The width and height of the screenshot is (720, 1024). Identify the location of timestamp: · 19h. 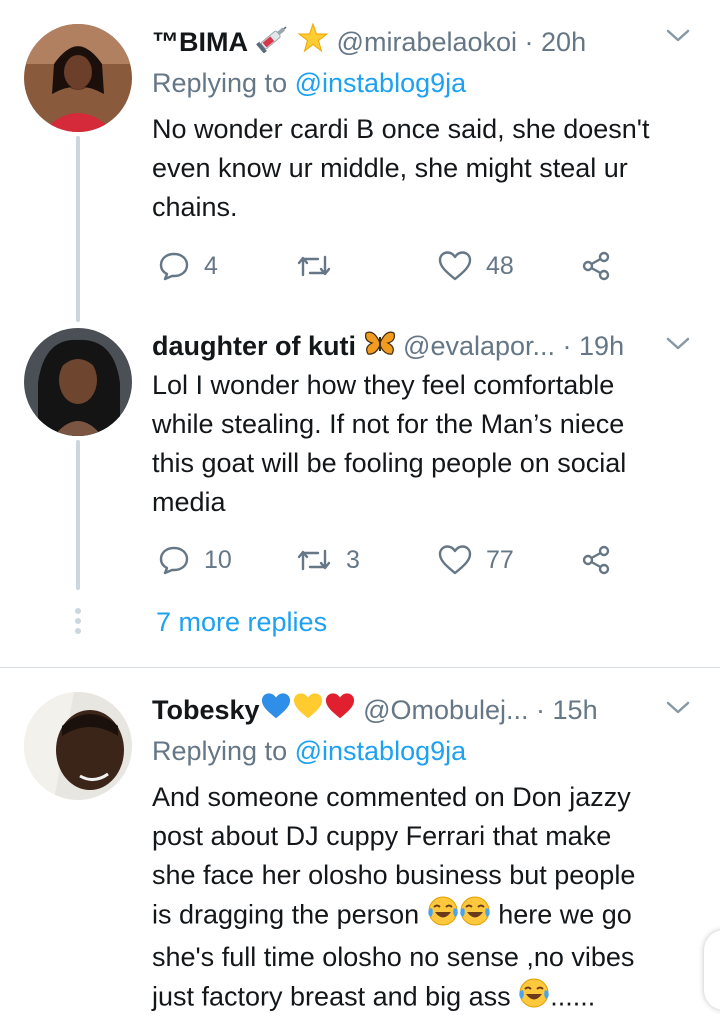
(594, 346).